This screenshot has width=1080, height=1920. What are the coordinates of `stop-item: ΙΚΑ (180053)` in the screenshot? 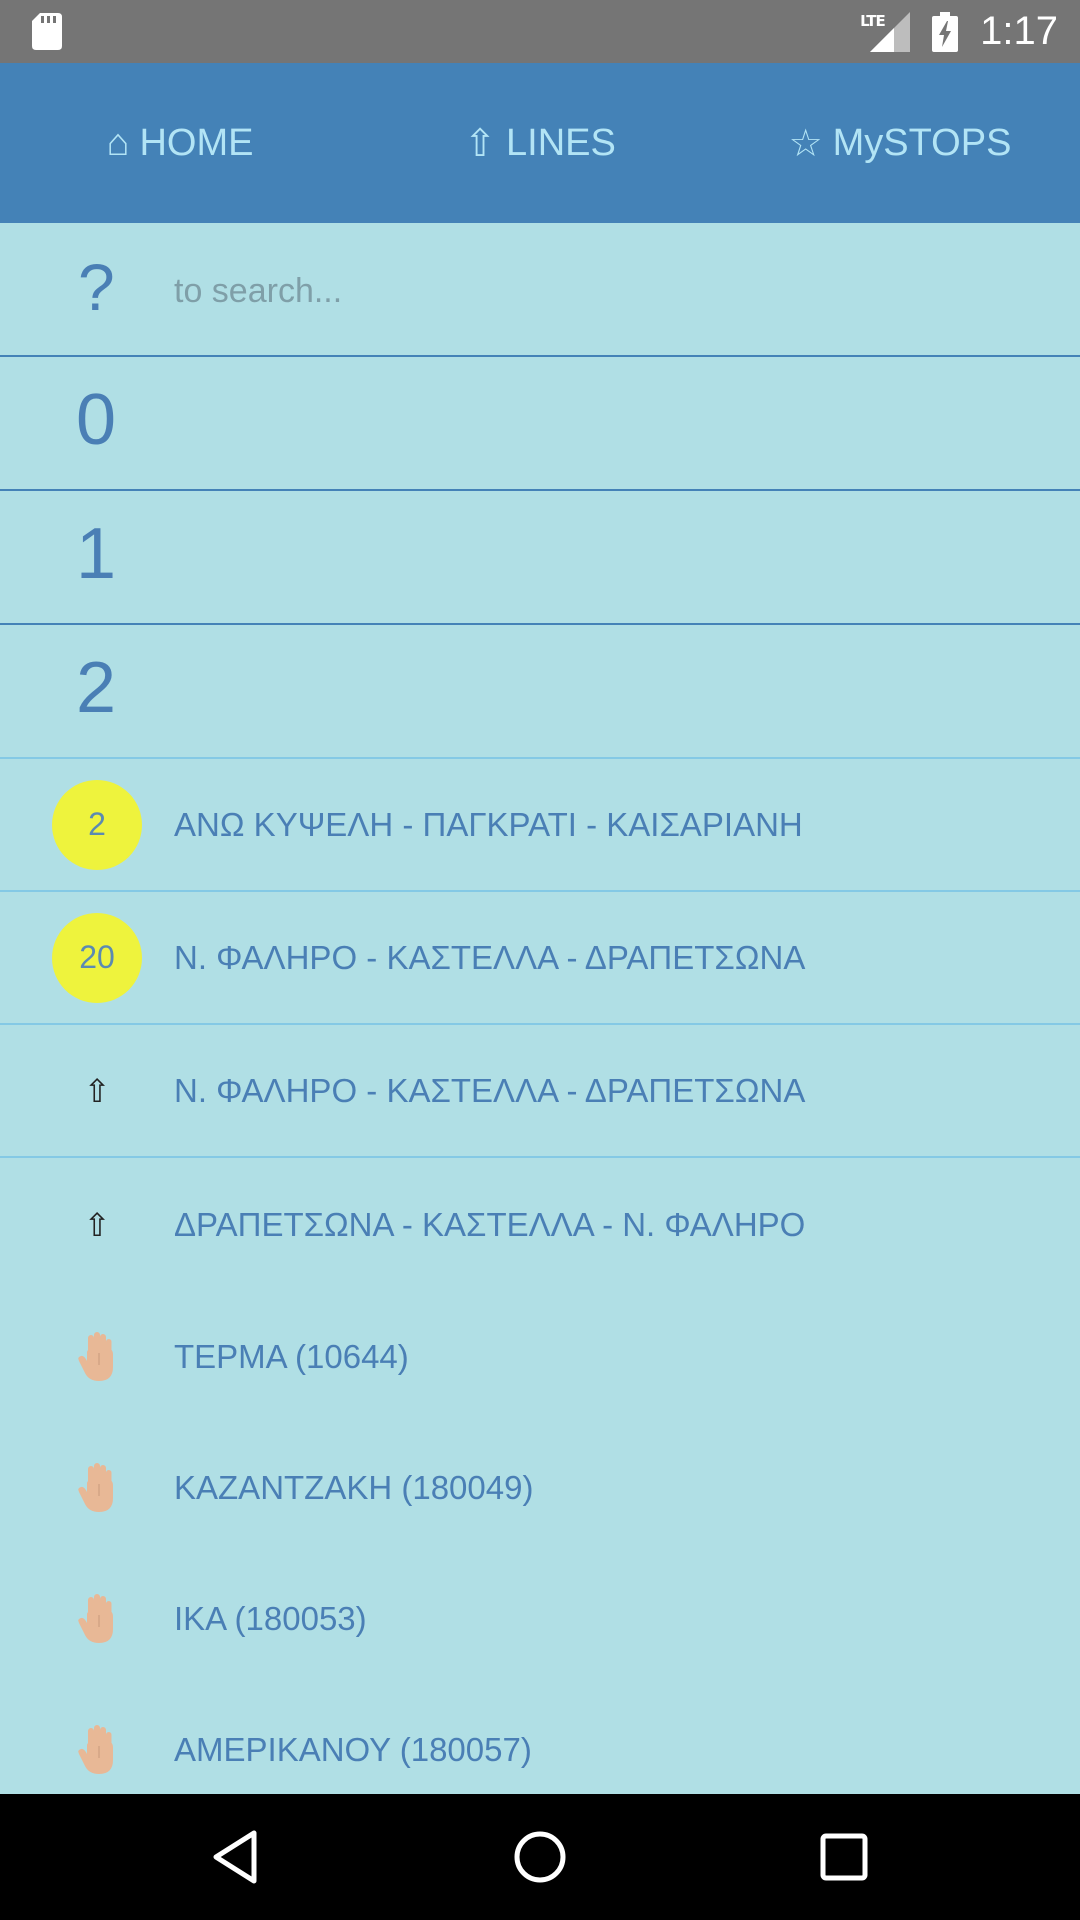 It's located at (540, 1618).